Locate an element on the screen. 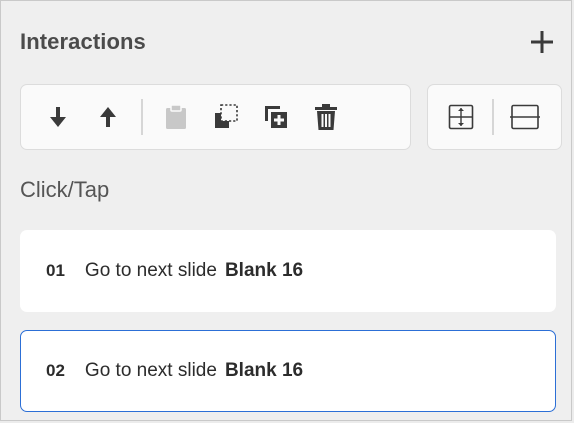 The height and width of the screenshot is (423, 574). move-down-button is located at coordinates (58, 117).